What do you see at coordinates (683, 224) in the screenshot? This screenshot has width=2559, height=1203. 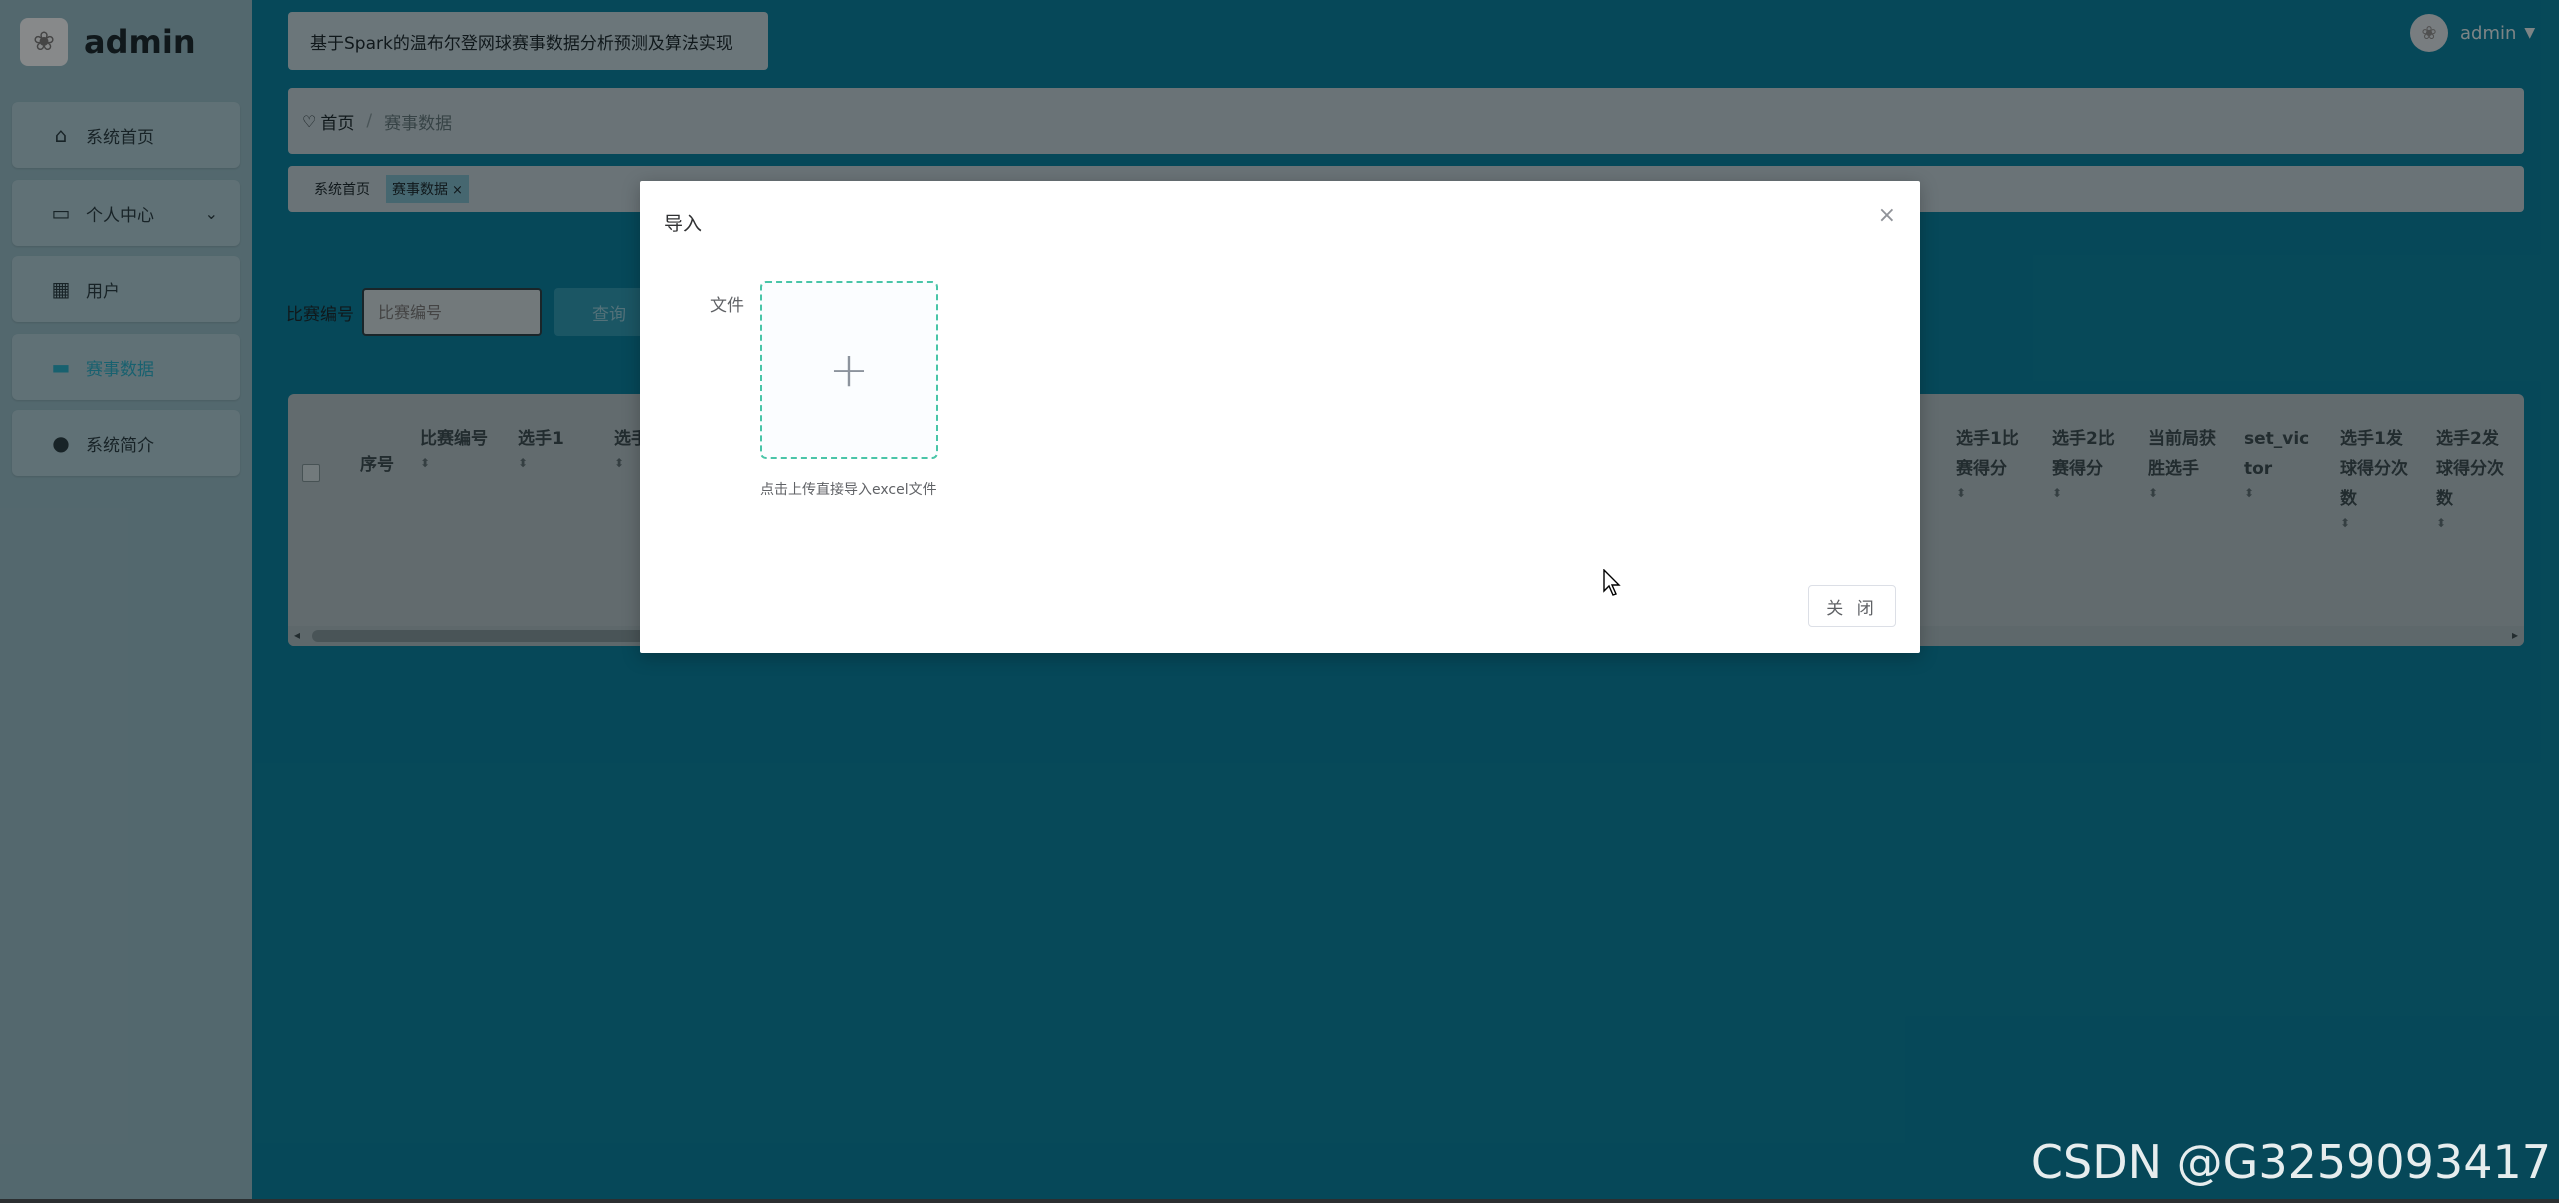 I see `dialog-title: 导入` at bounding box center [683, 224].